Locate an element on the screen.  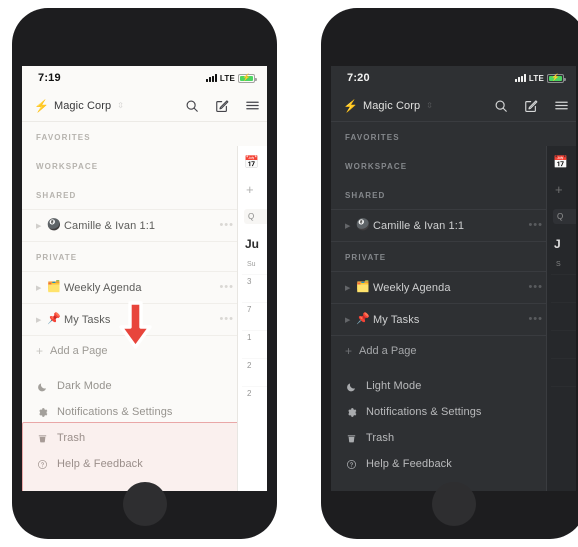
menu-item-label: Dark Mode is located at coordinates (84, 386).